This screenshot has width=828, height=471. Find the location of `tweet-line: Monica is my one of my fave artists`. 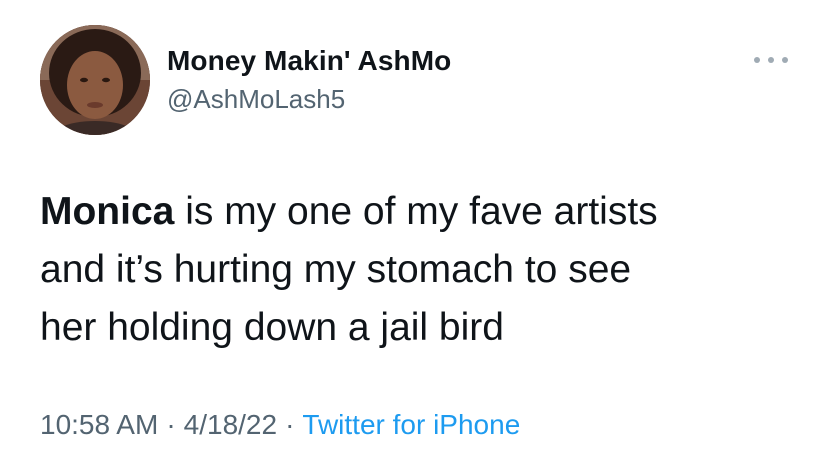

tweet-line: Monica is my one of my fave artists is located at coordinates (420, 212).